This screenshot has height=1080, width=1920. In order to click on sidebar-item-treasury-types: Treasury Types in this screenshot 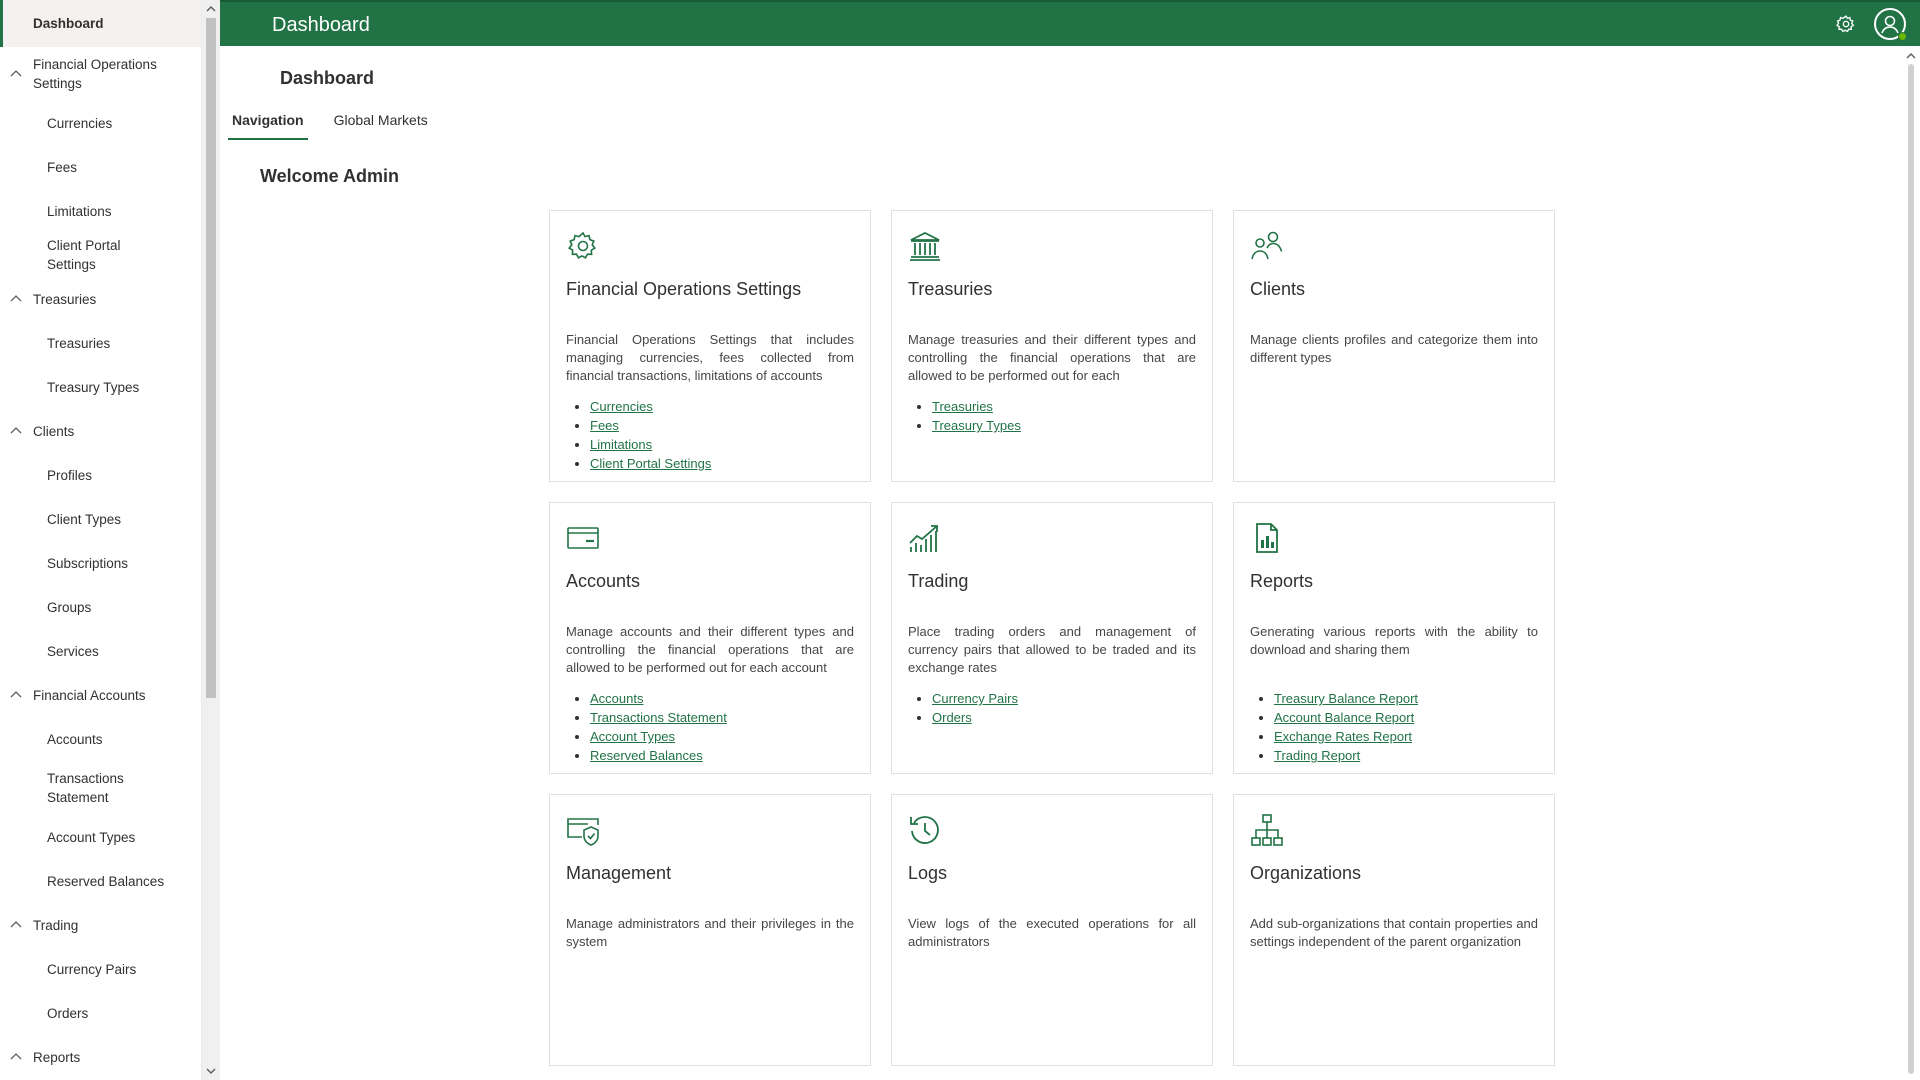, I will do `click(100, 387)`.